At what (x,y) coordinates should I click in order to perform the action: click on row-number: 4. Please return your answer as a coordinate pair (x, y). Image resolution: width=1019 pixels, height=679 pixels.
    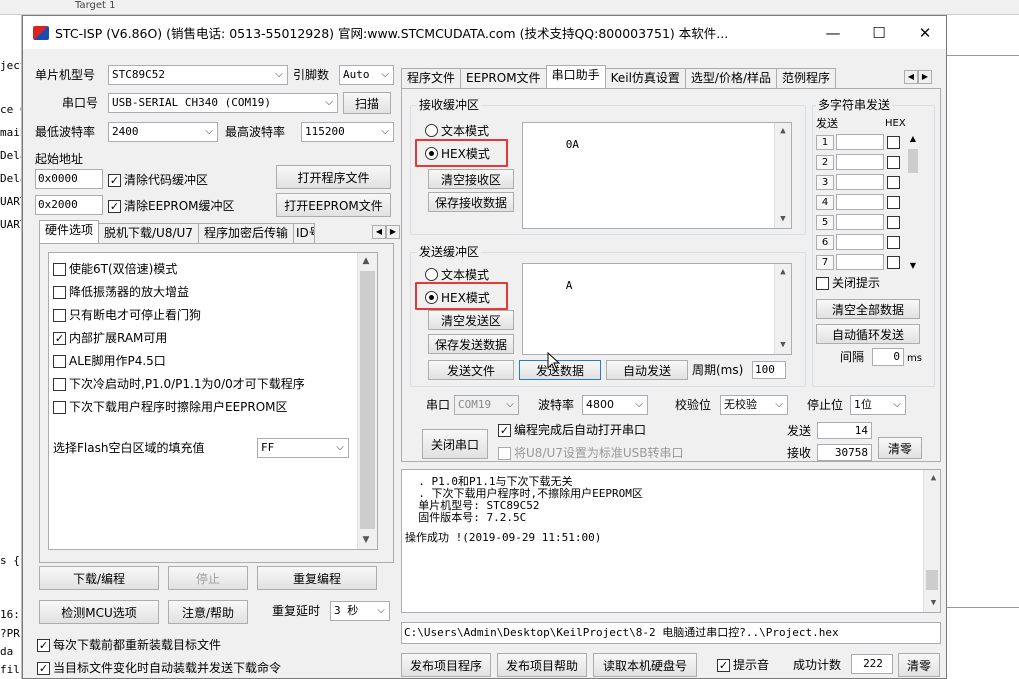
    Looking at the image, I should click on (825, 202).